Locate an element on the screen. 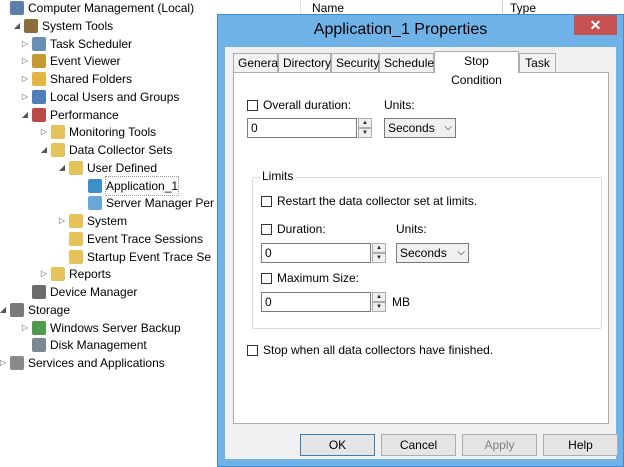 The height and width of the screenshot is (467, 624). maximum-size-spinner: ▲ ▼ is located at coordinates (379, 302).